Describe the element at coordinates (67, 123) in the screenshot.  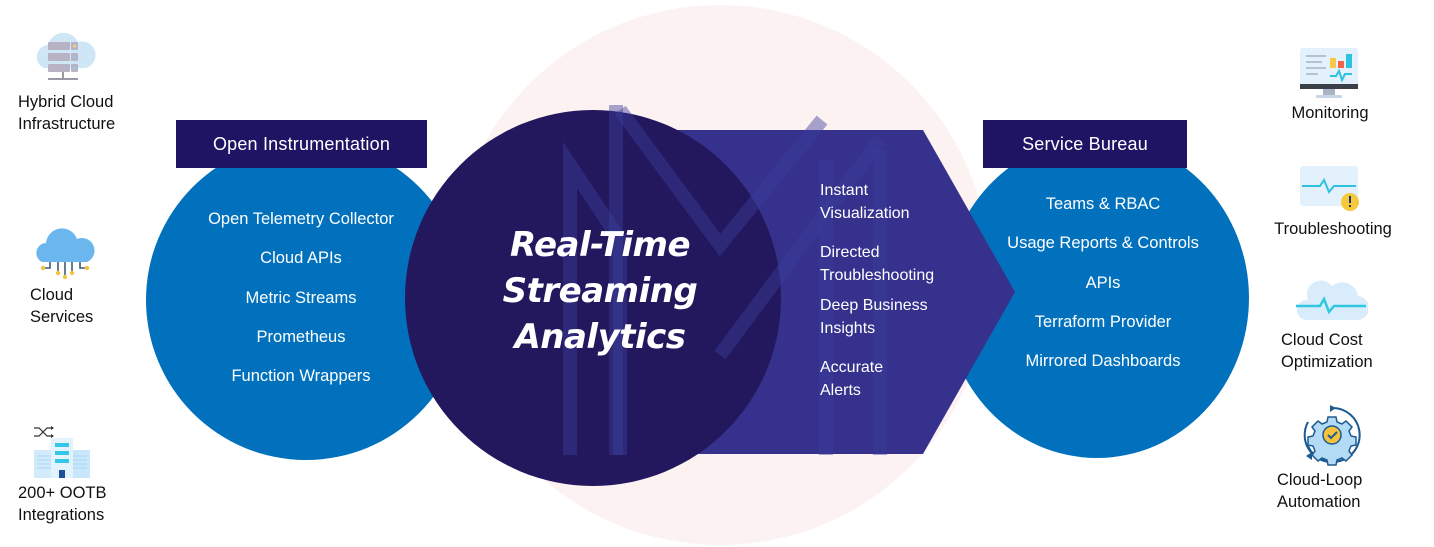
I see `left-item-label: Infrastructure` at that location.